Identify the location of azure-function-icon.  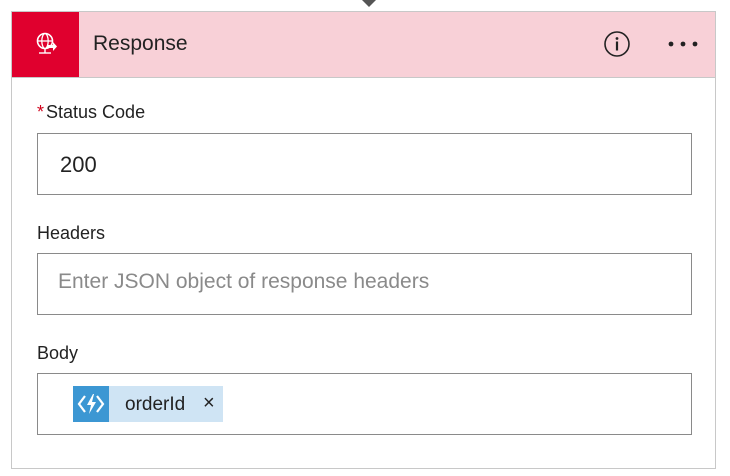
(91, 404).